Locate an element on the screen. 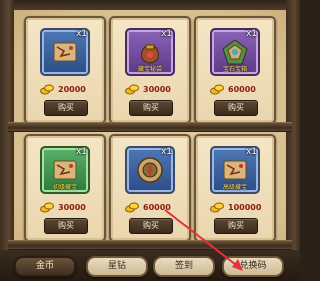 The image size is (320, 281). treasure-bag-icon is located at coordinates (150, 54).